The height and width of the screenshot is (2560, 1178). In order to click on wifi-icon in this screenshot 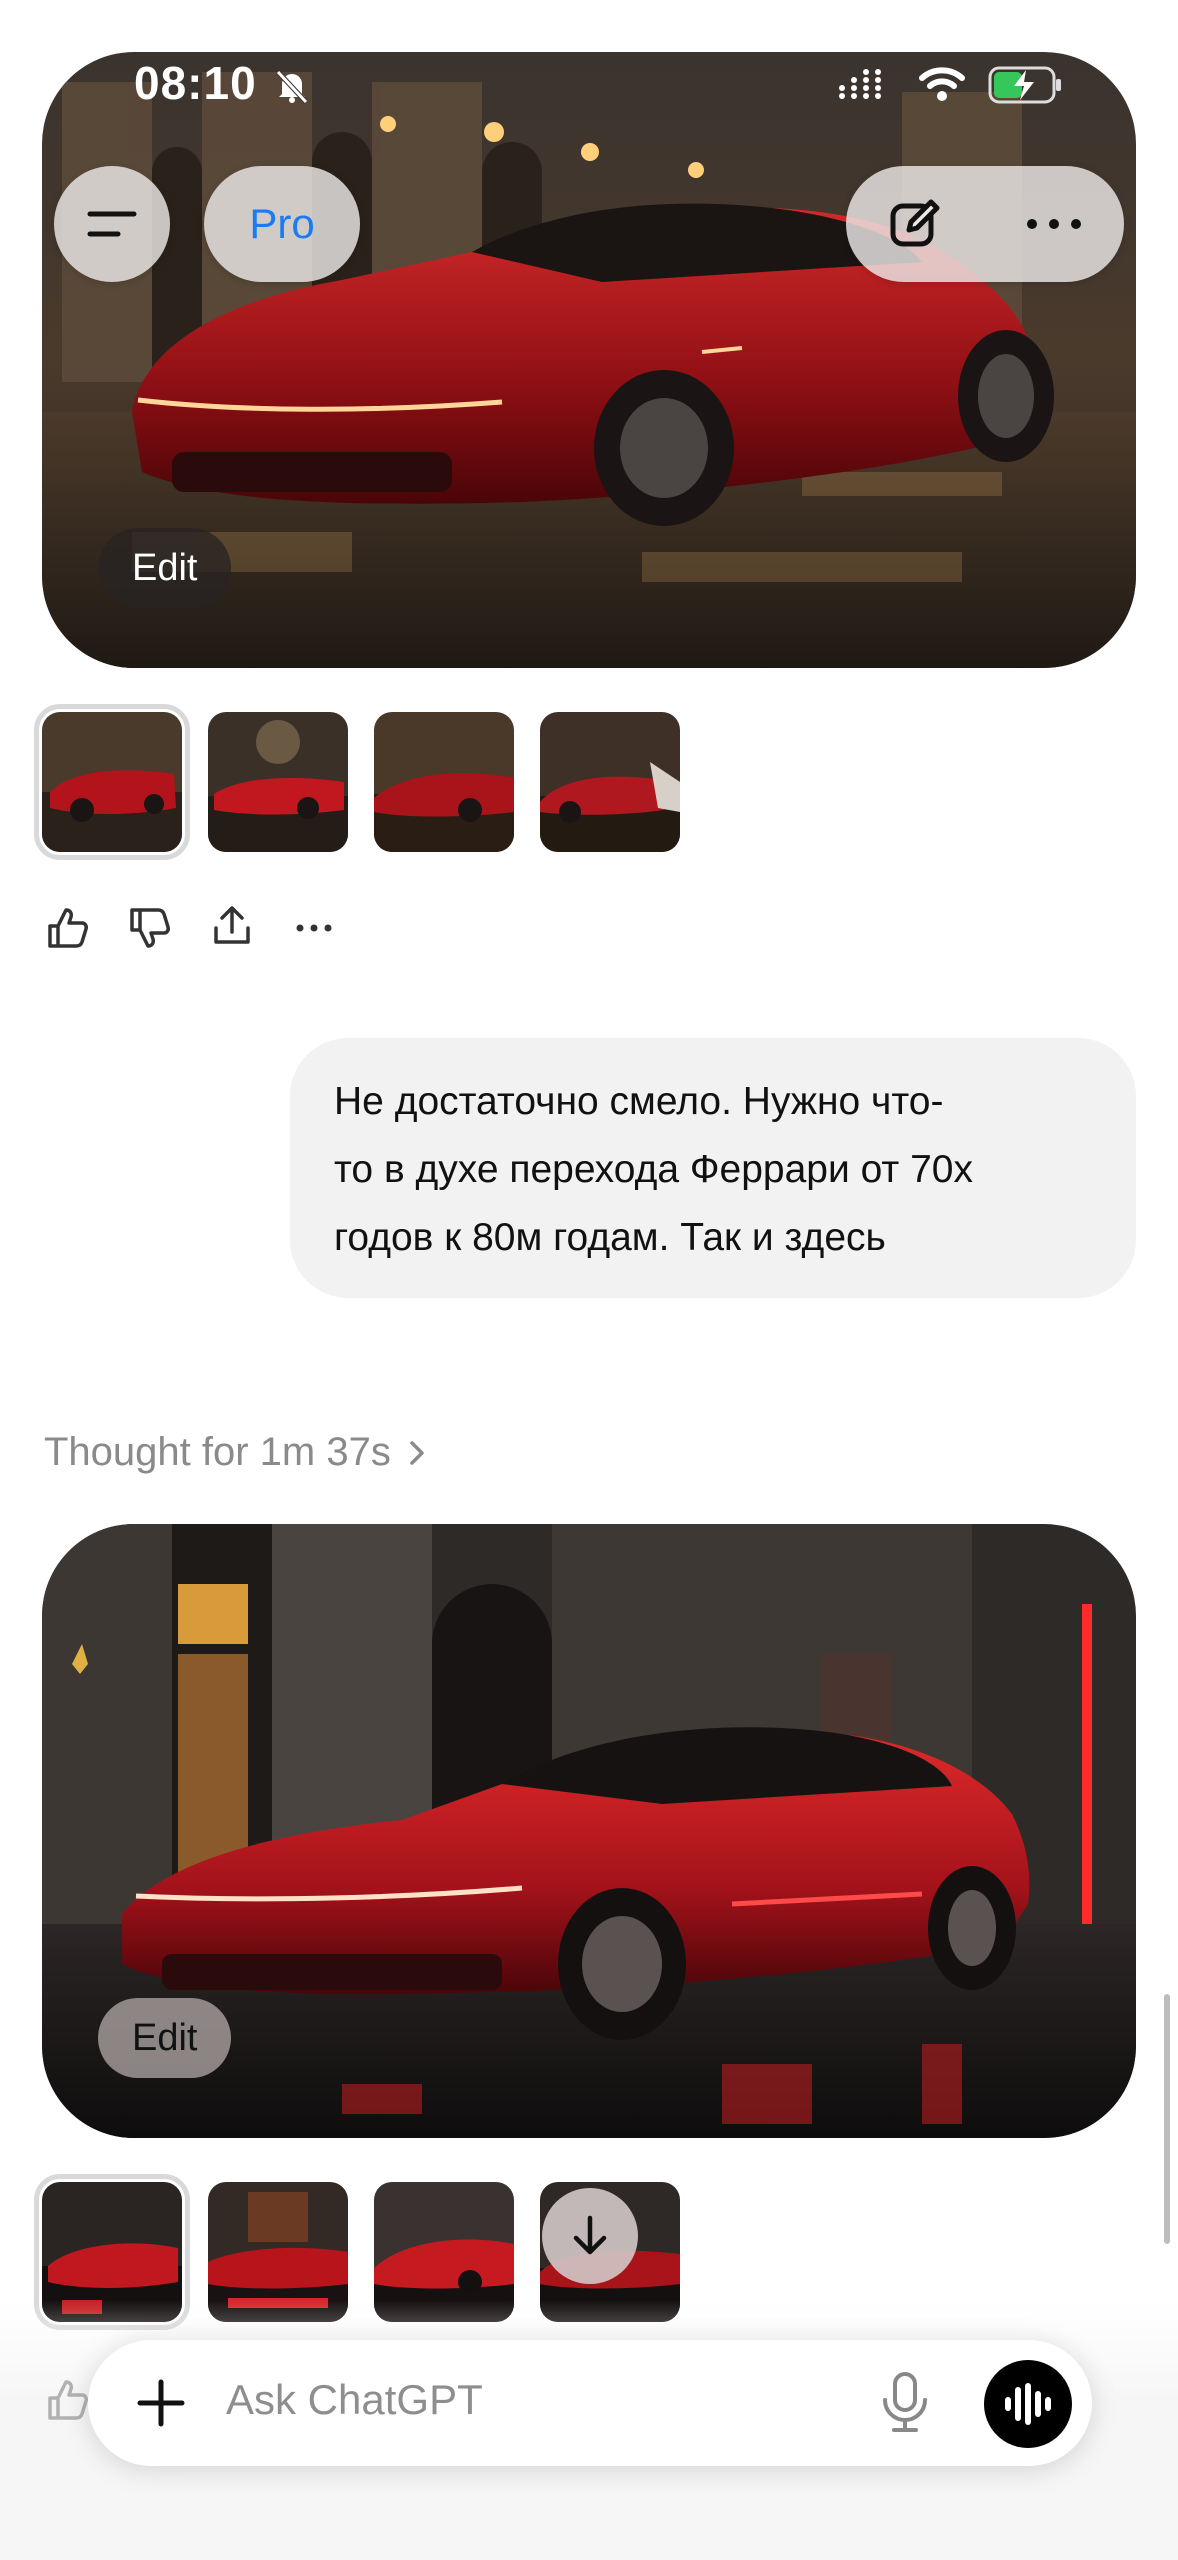, I will do `click(942, 84)`.